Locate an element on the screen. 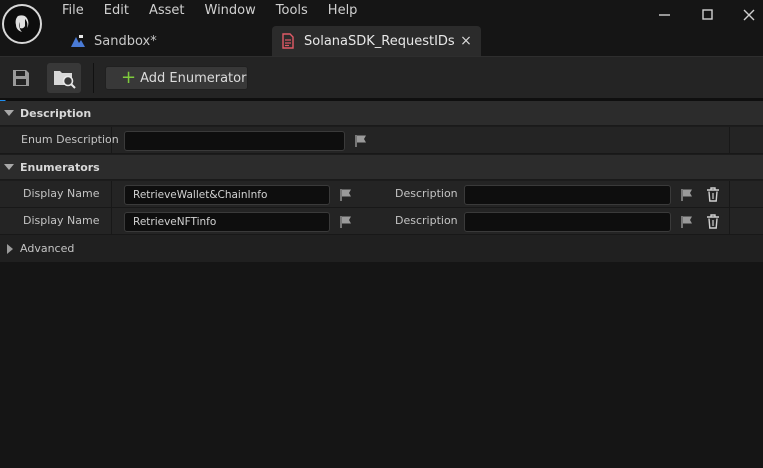  tab-label: Sandbox* is located at coordinates (125, 41).